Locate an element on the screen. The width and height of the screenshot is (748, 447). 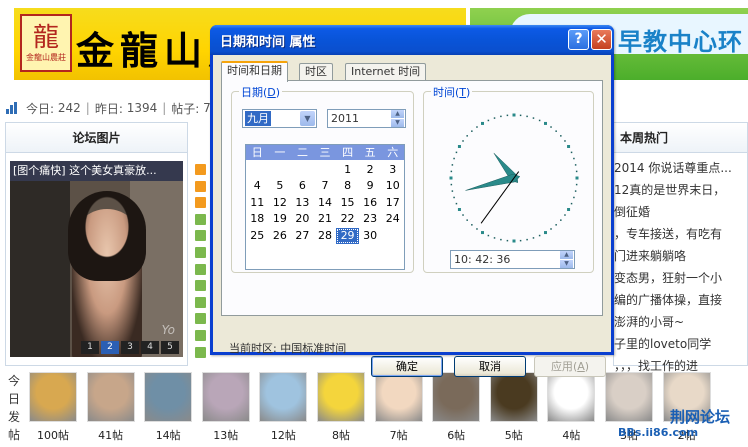
calendar-day: 27 is located at coordinates (302, 236).